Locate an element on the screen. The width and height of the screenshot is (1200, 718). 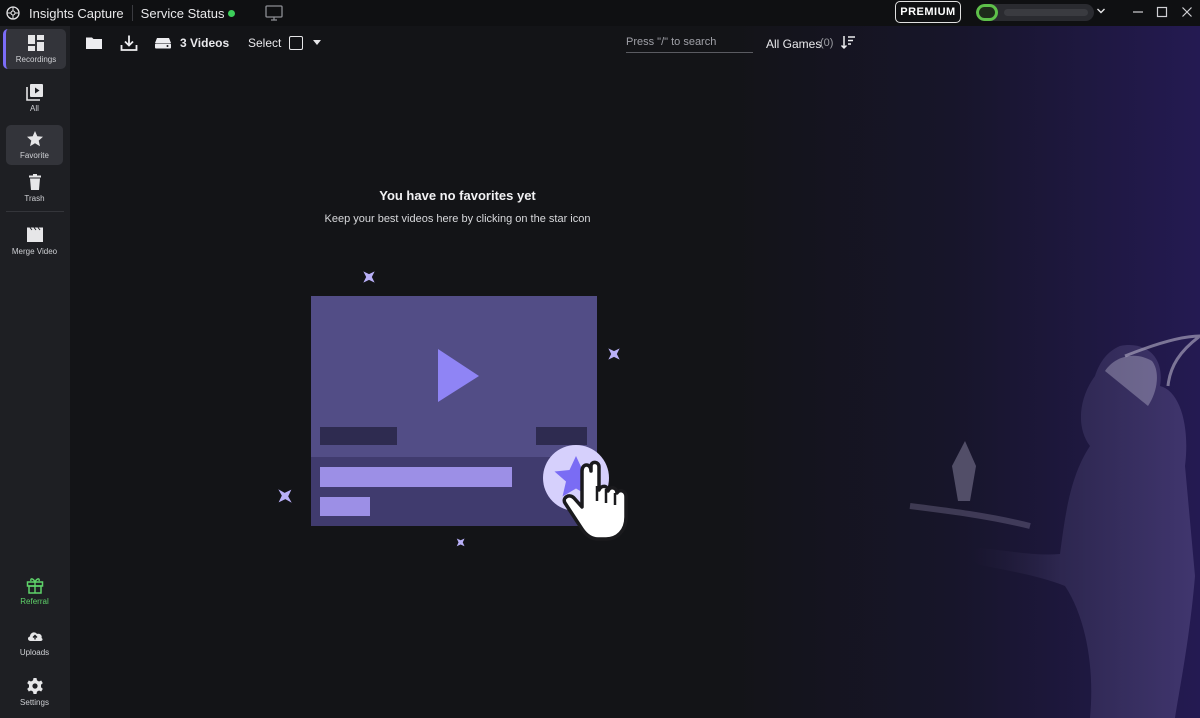
select-label: Select is located at coordinates (265, 43).